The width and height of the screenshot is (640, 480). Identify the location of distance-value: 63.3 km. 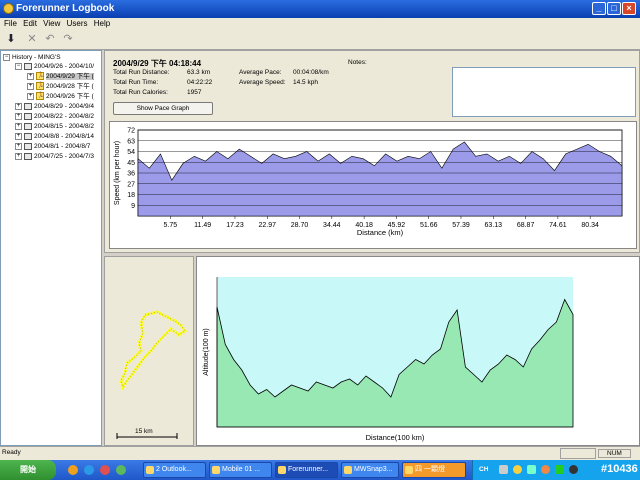
(199, 72).